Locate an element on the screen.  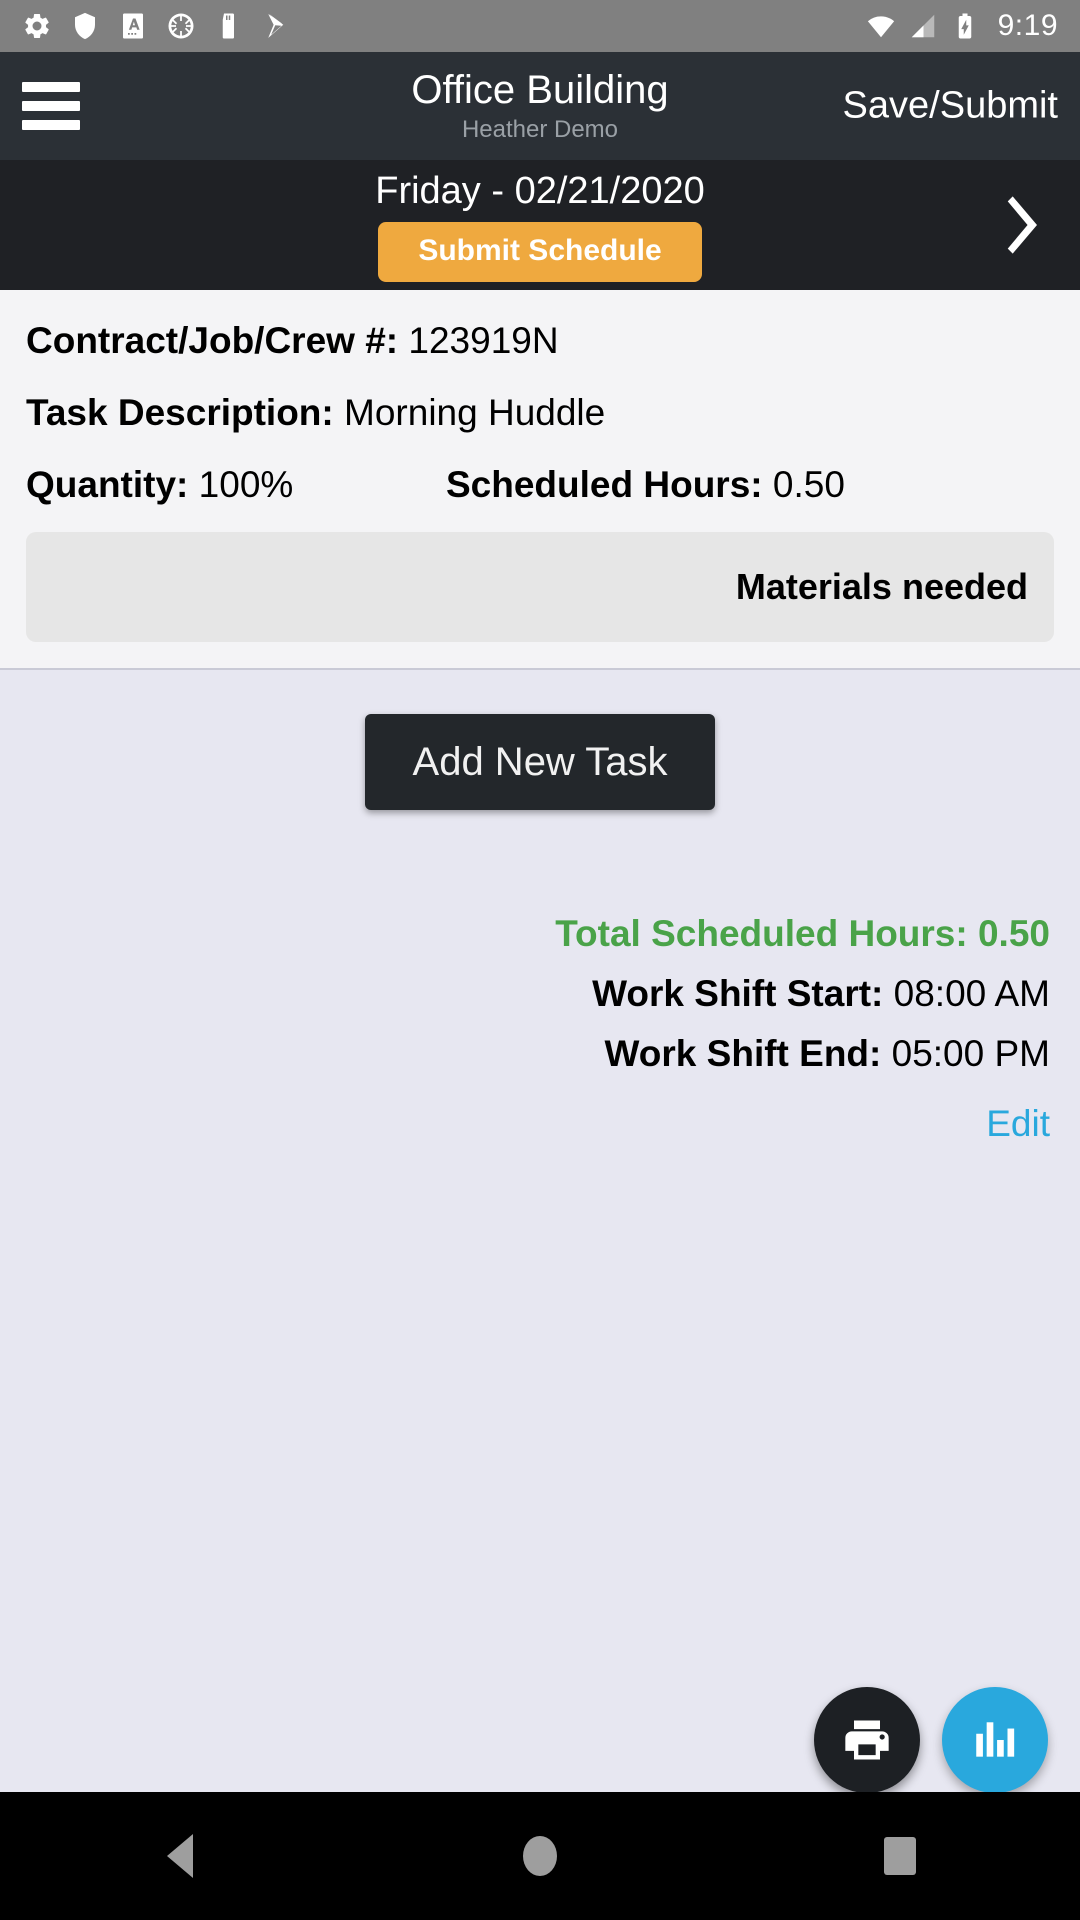
total-scheduled-hours-label: Total Scheduled Hours: is located at coordinates (761, 933).